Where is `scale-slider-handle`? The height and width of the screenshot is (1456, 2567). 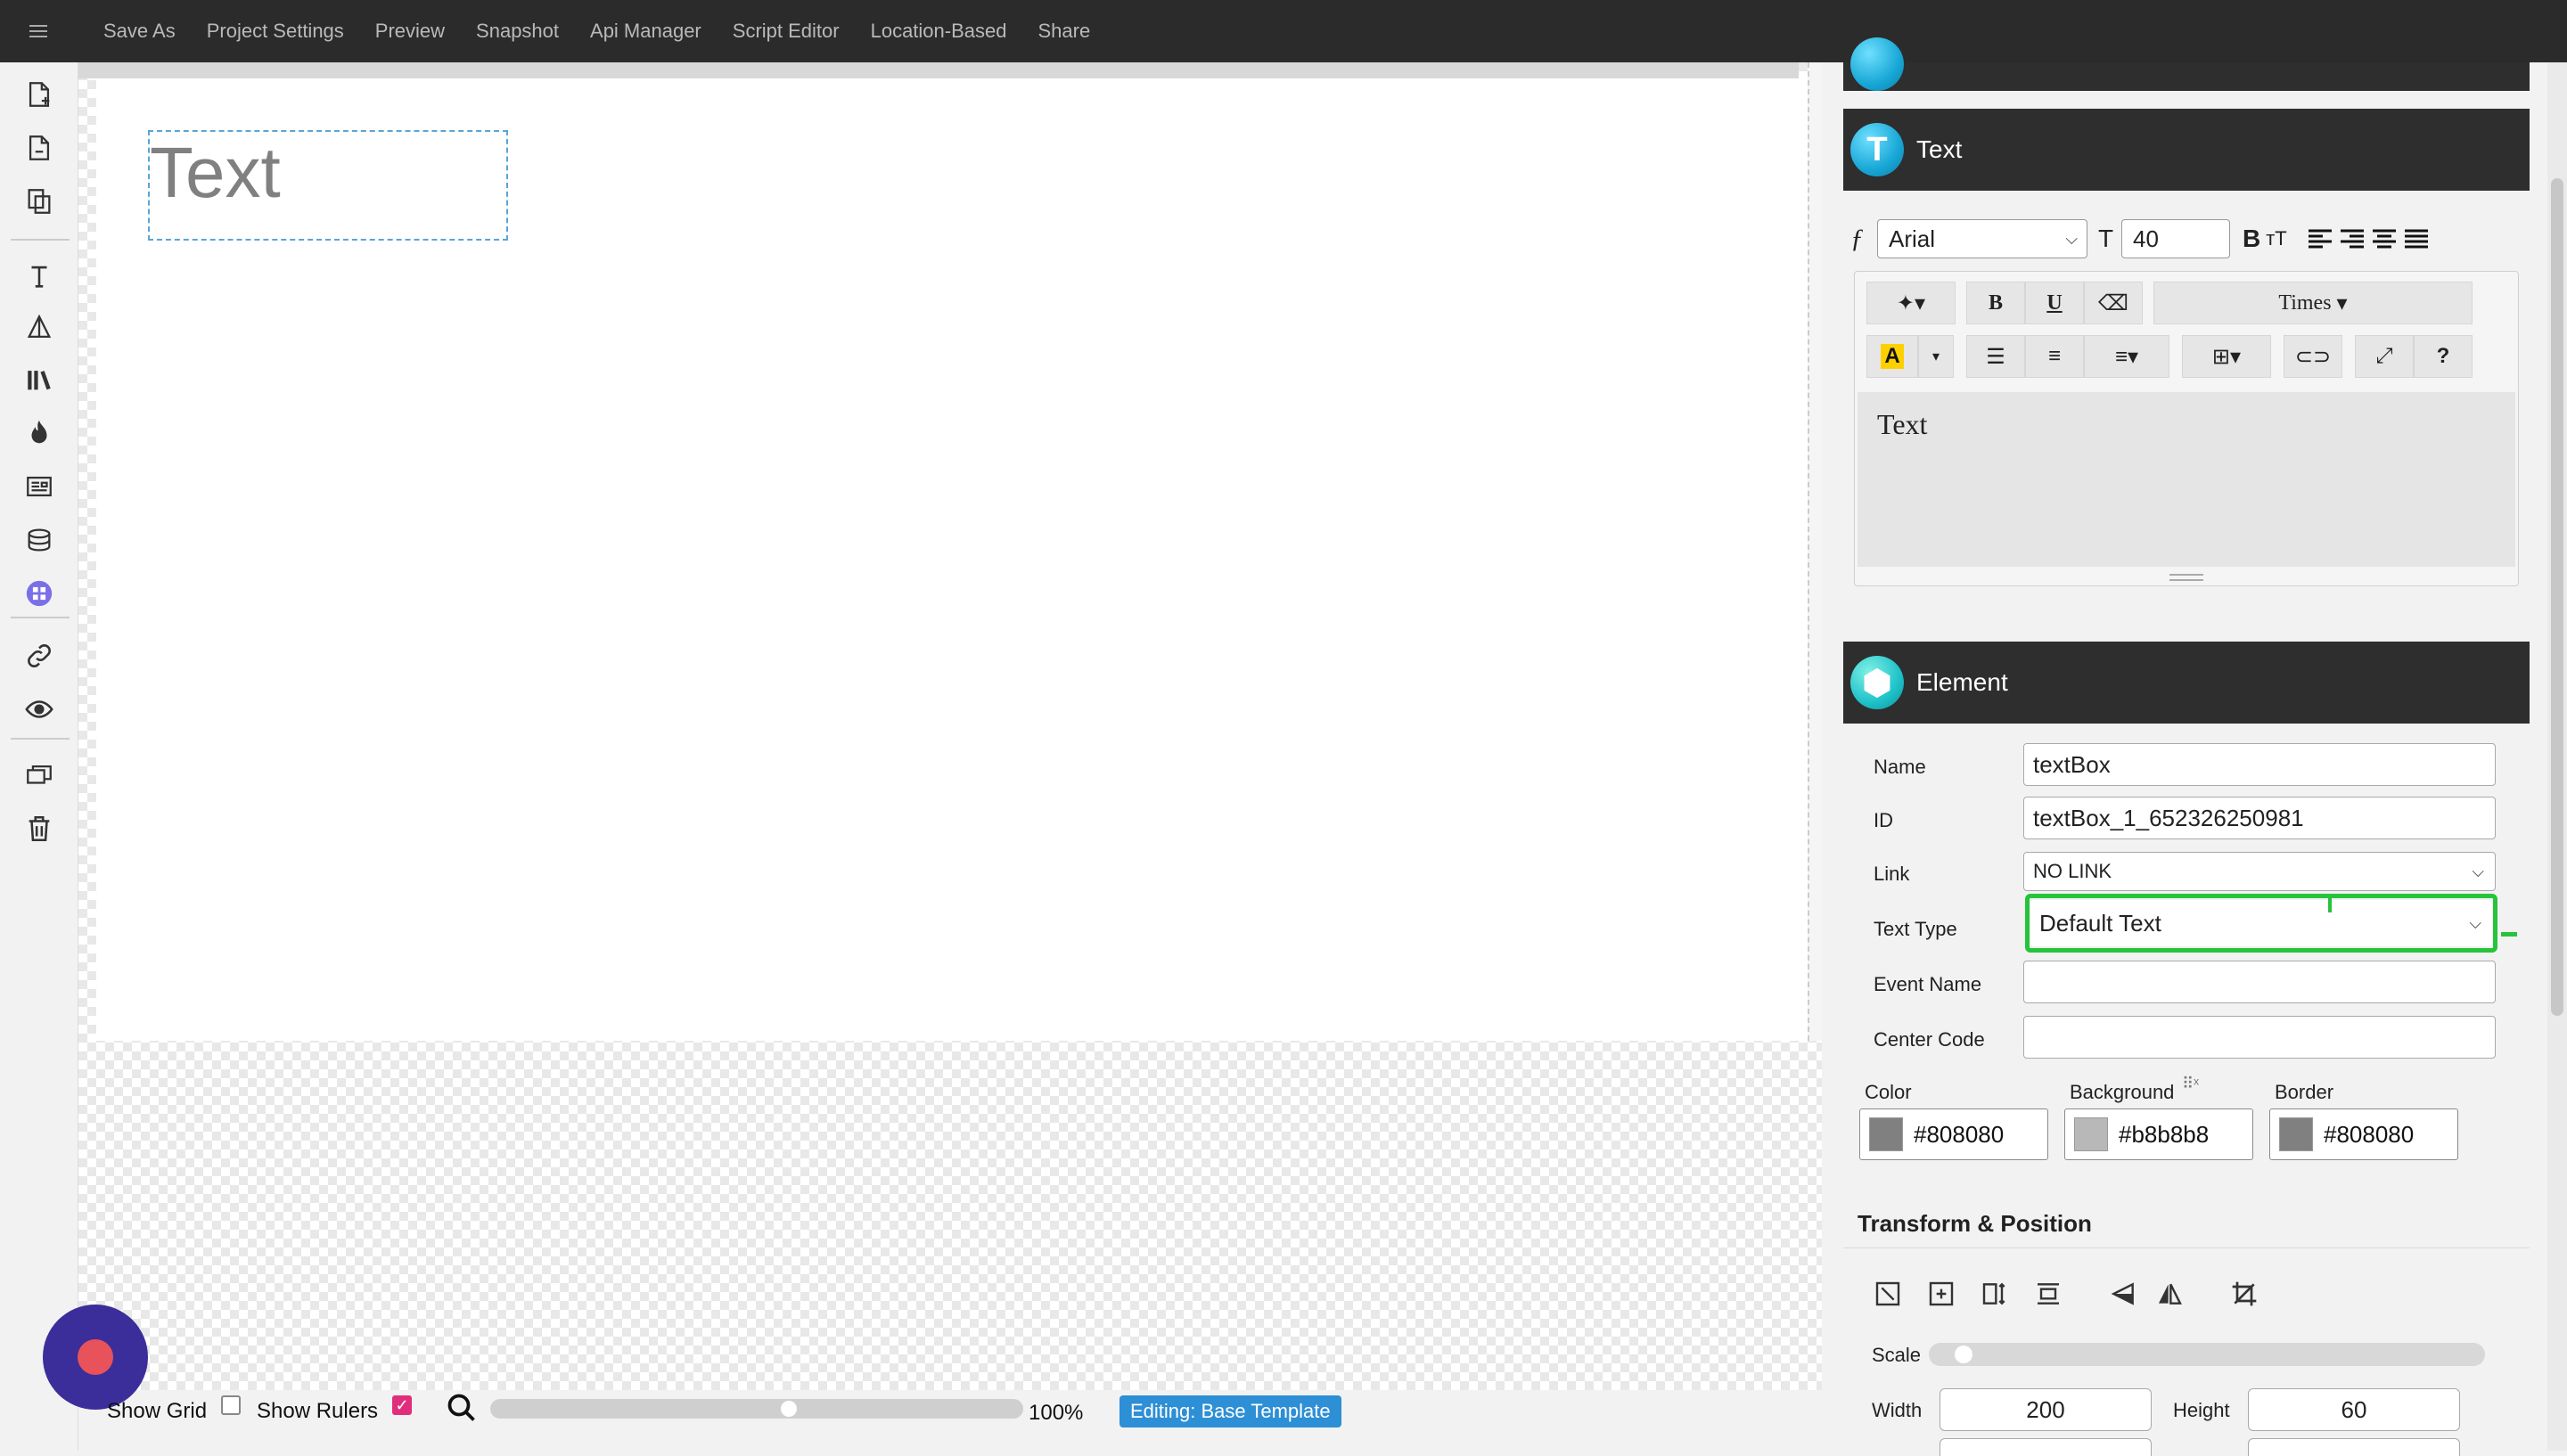
scale-slider-handle is located at coordinates (1963, 1354).